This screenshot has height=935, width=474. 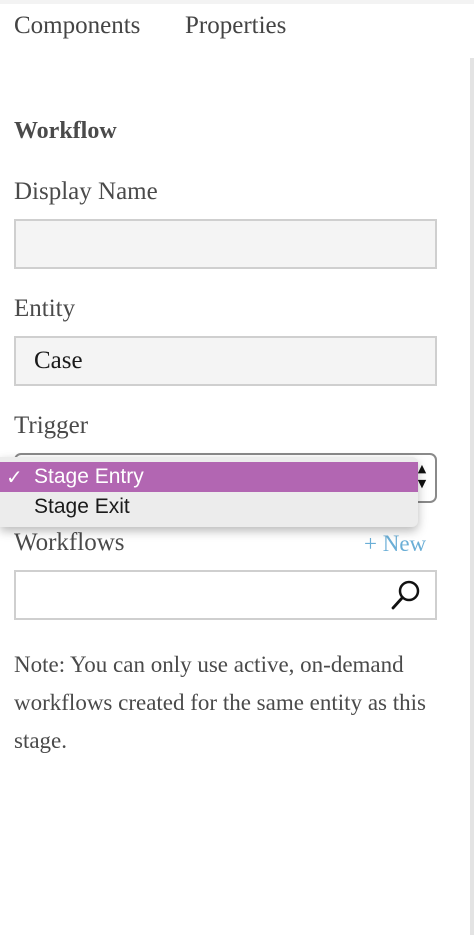 What do you see at coordinates (51, 425) in the screenshot?
I see `trigger-label: Trigger` at bounding box center [51, 425].